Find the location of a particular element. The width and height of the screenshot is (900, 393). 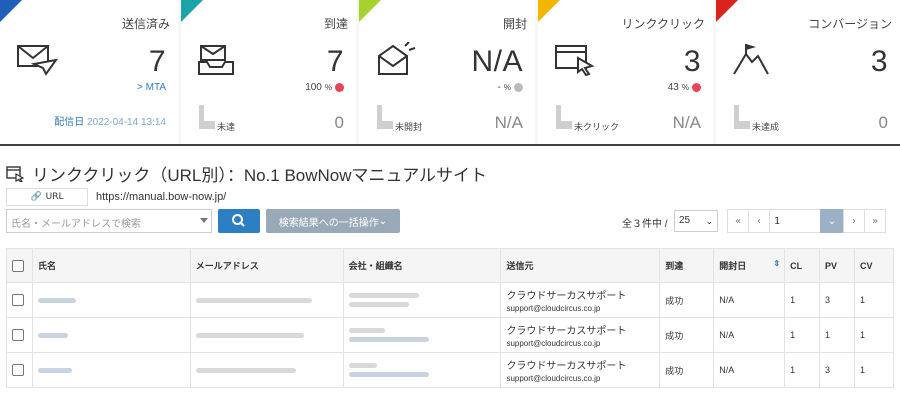

mta-link: > MTA is located at coordinates (151, 87).